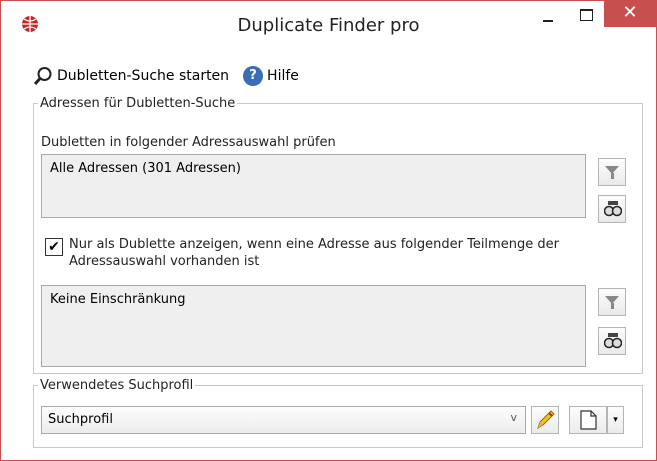 Image resolution: width=657 pixels, height=461 pixels. Describe the element at coordinates (118, 299) in the screenshot. I see `subset-selection-value: Keine Einschränkung` at that location.